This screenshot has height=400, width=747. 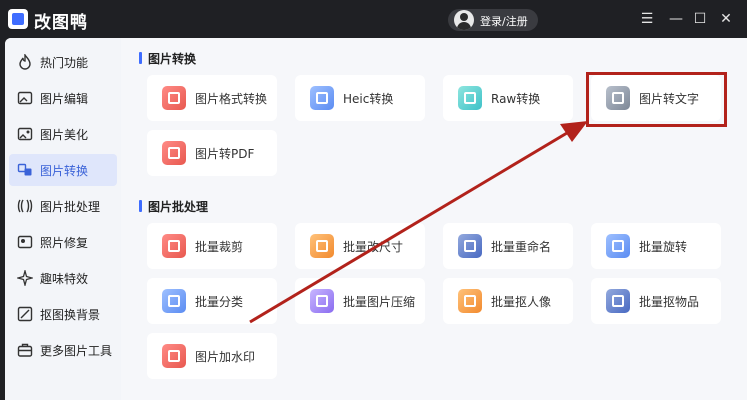 What do you see at coordinates (25, 134) in the screenshot?
I see `image-beautify-icon` at bounding box center [25, 134].